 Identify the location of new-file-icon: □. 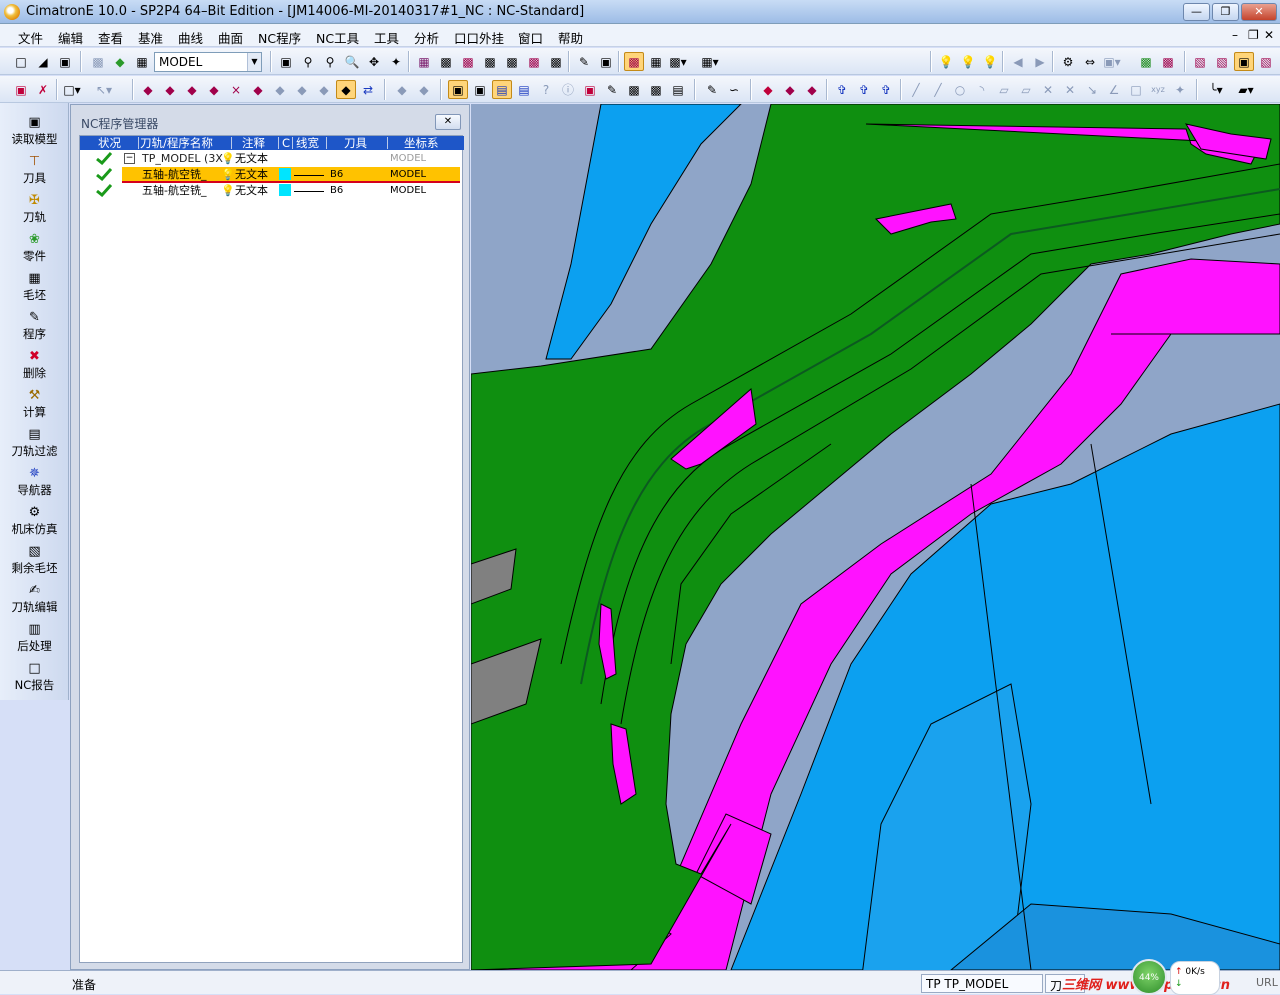
(21, 61).